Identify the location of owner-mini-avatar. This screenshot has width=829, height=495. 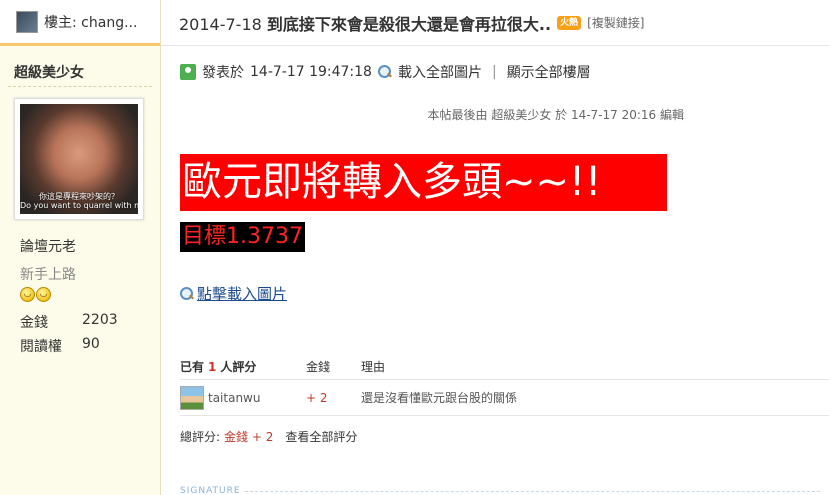
(27, 21).